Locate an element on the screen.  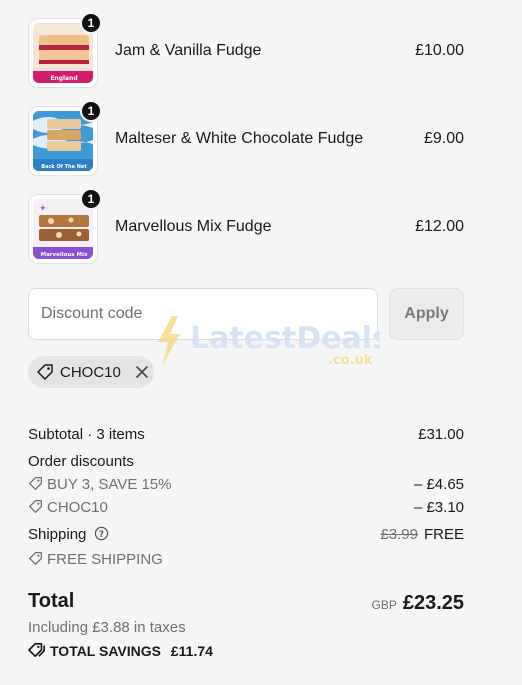
discount-label: CHOC10 is located at coordinates (77, 507).